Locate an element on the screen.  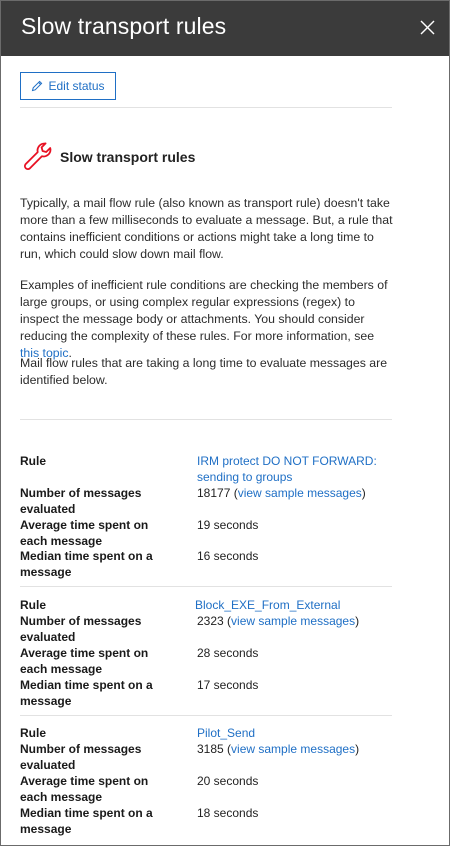
average-value: 20 seconds is located at coordinates (228, 781).